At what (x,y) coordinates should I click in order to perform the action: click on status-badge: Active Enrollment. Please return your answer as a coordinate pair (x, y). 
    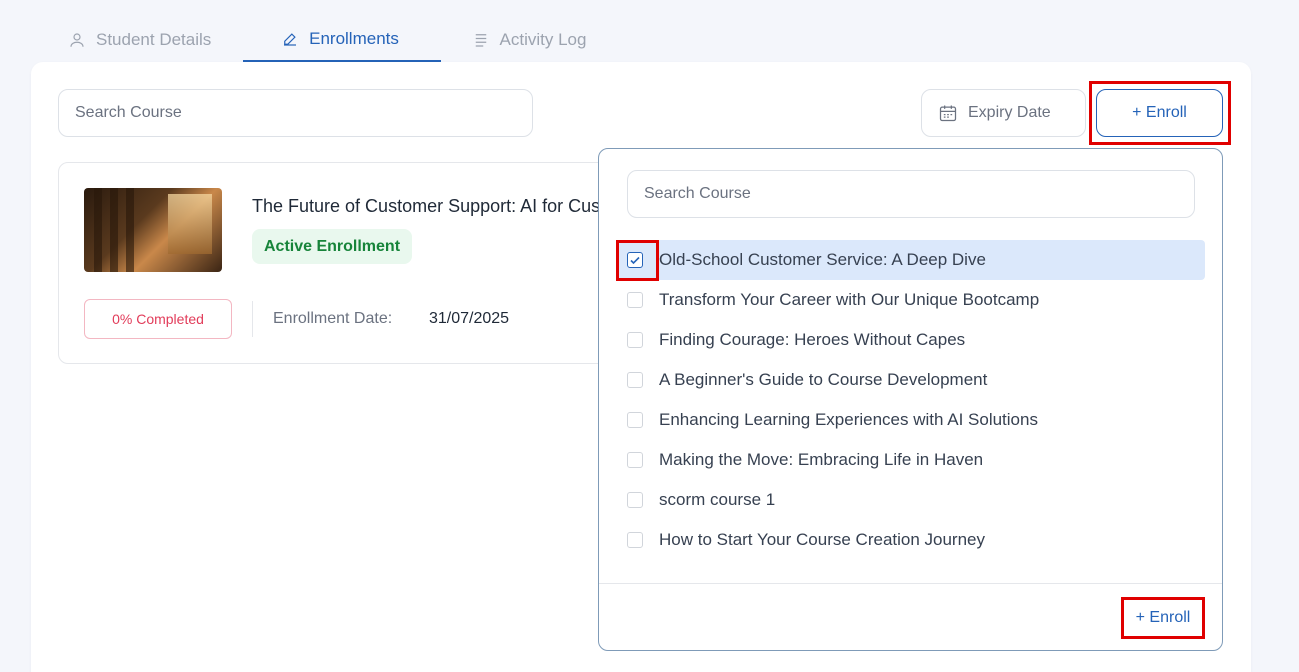
    Looking at the image, I should click on (332, 246).